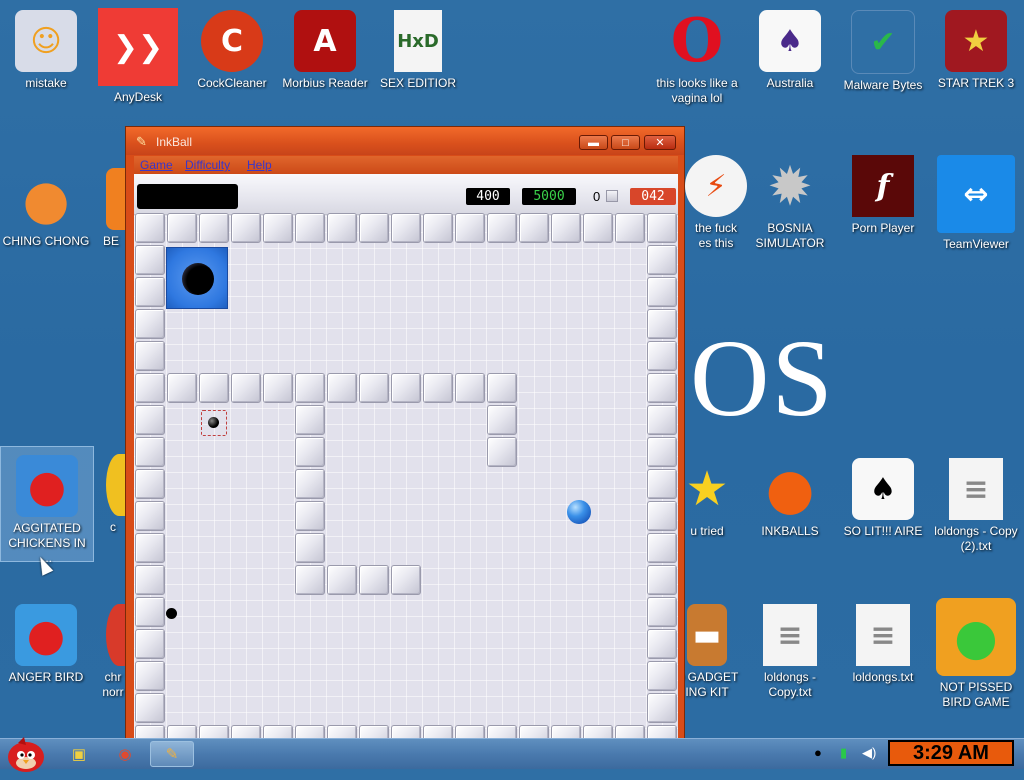 Image resolution: width=1024 pixels, height=780 pixels. What do you see at coordinates (976, 538) in the screenshot?
I see `desktop-icon-label: loldongs - Copy (2).txt` at bounding box center [976, 538].